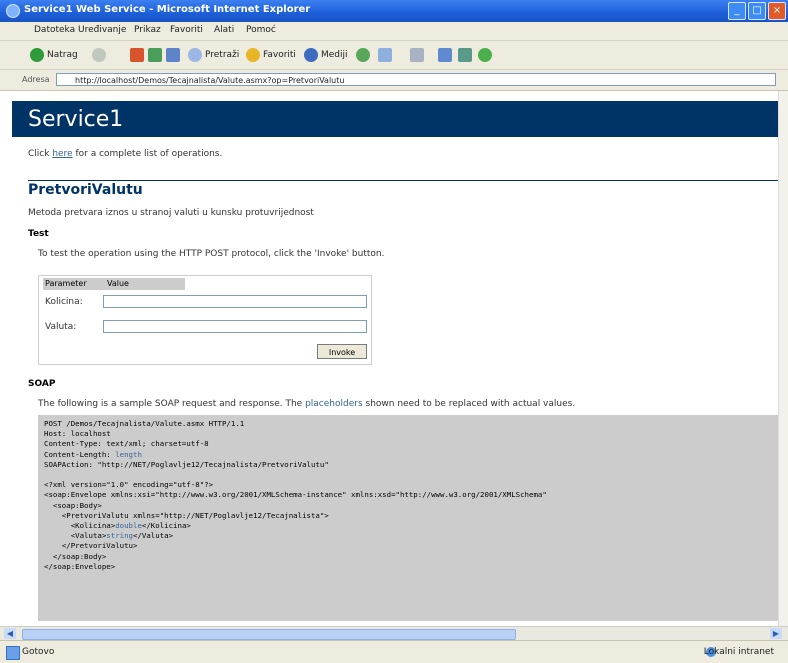 Image resolution: width=788 pixels, height=663 pixels. Describe the element at coordinates (38, 234) in the screenshot. I see `test-heading: Test` at that location.